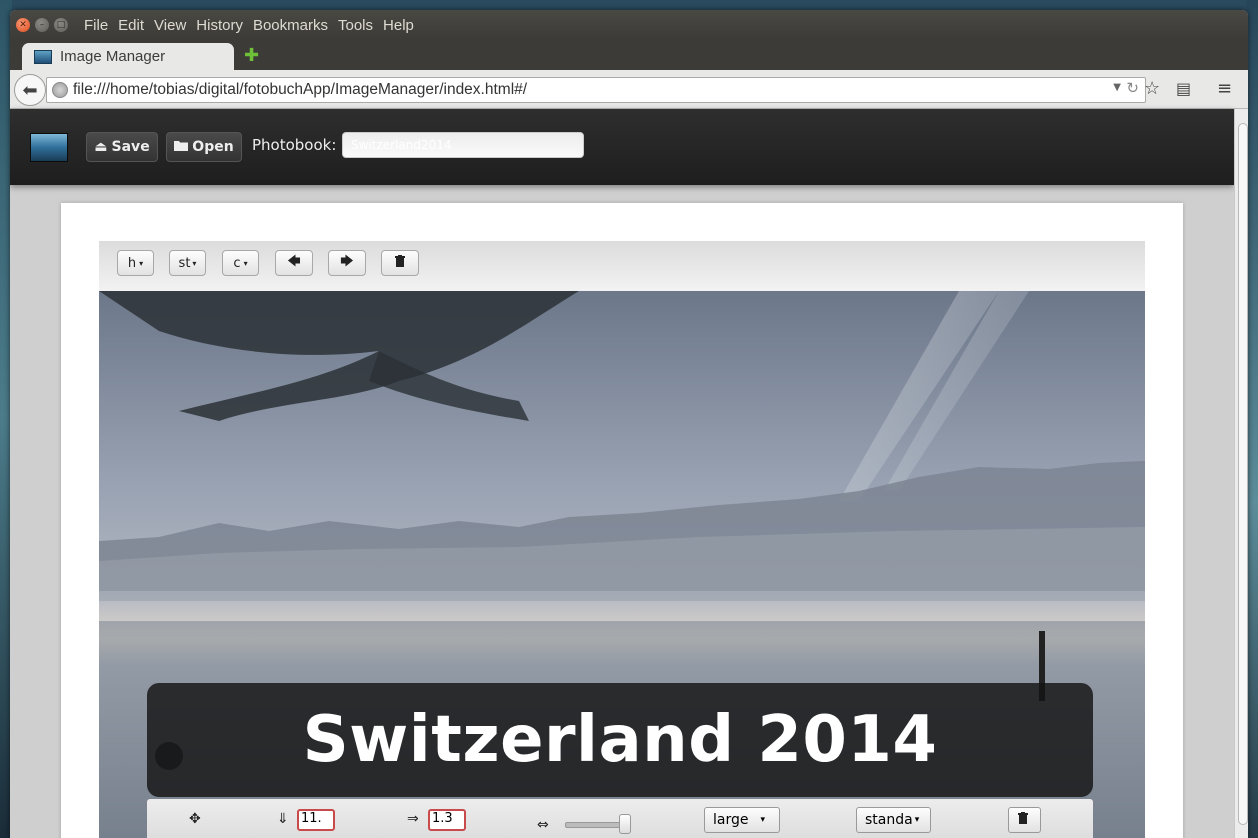 The width and height of the screenshot is (1258, 838). Describe the element at coordinates (413, 819) in the screenshot. I see `horizontal-offset-icon: ⇒` at that location.